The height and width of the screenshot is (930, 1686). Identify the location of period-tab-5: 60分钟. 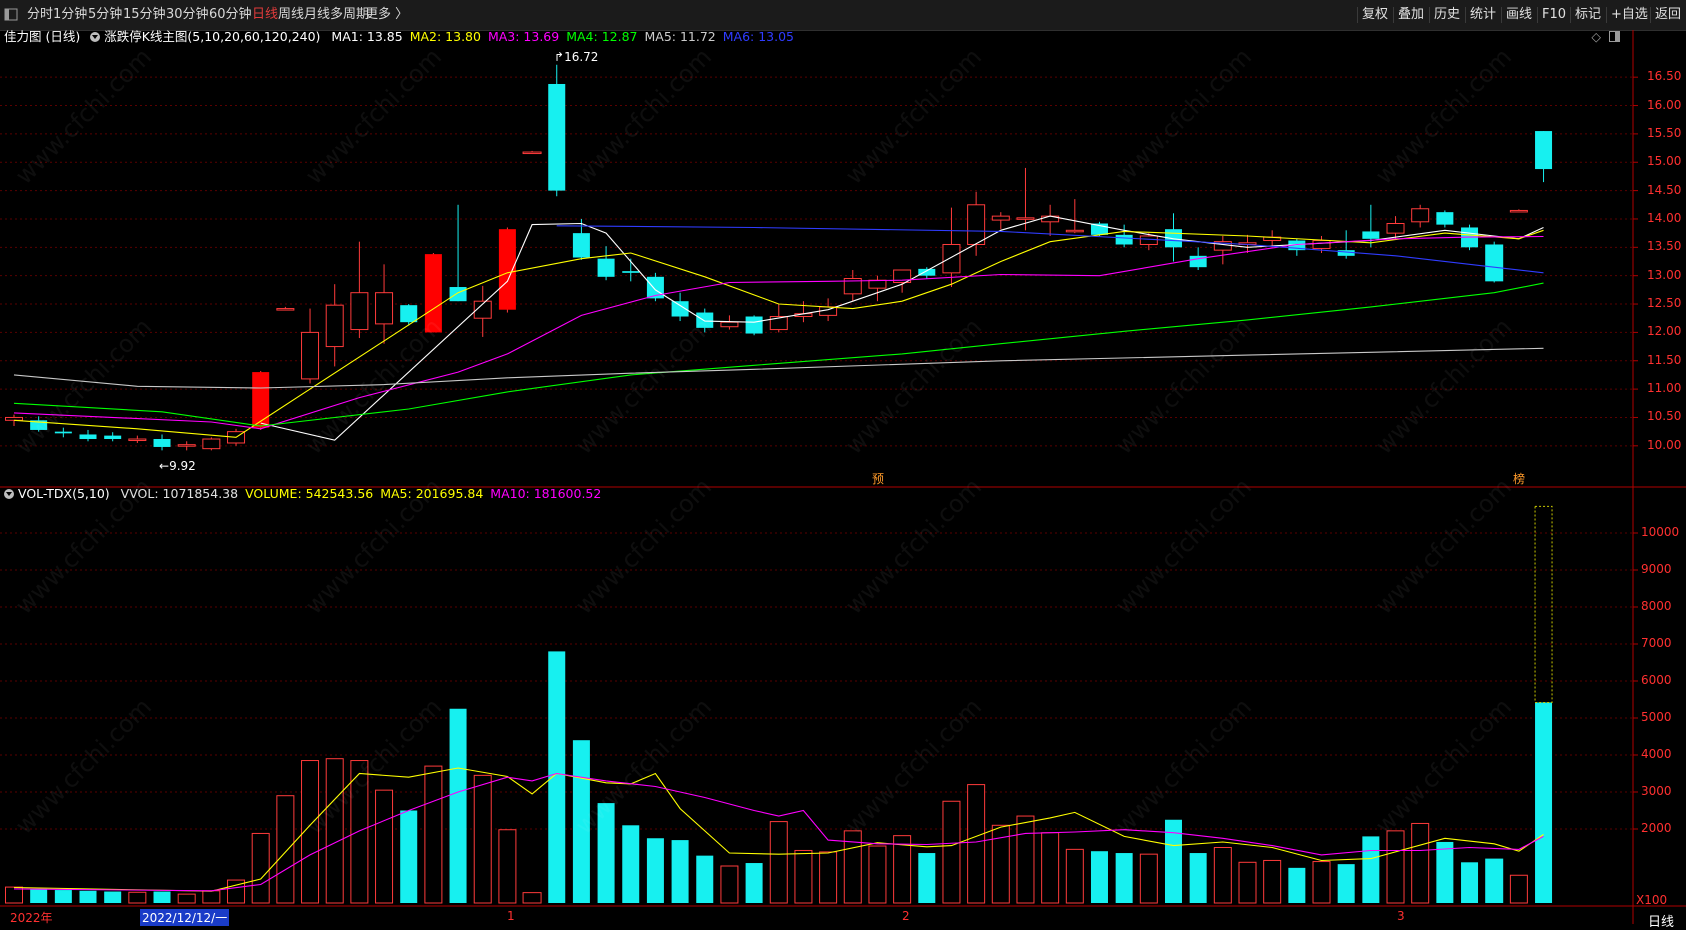
(230, 15).